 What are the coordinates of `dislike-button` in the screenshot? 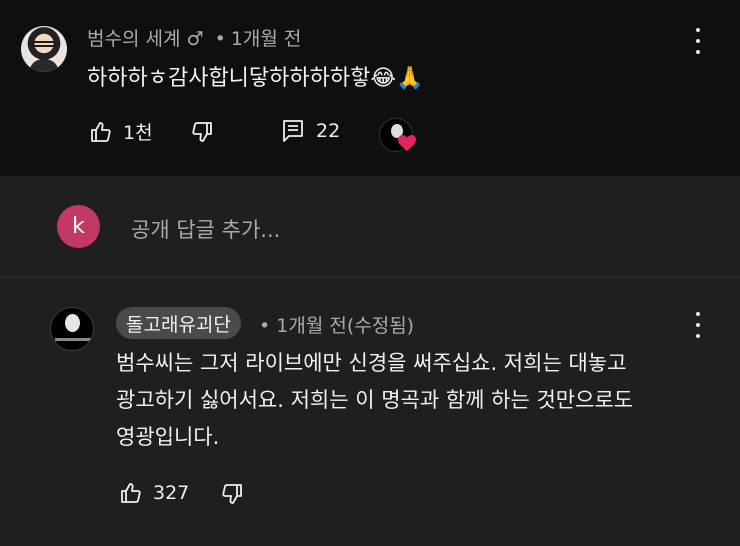 It's located at (202, 132).